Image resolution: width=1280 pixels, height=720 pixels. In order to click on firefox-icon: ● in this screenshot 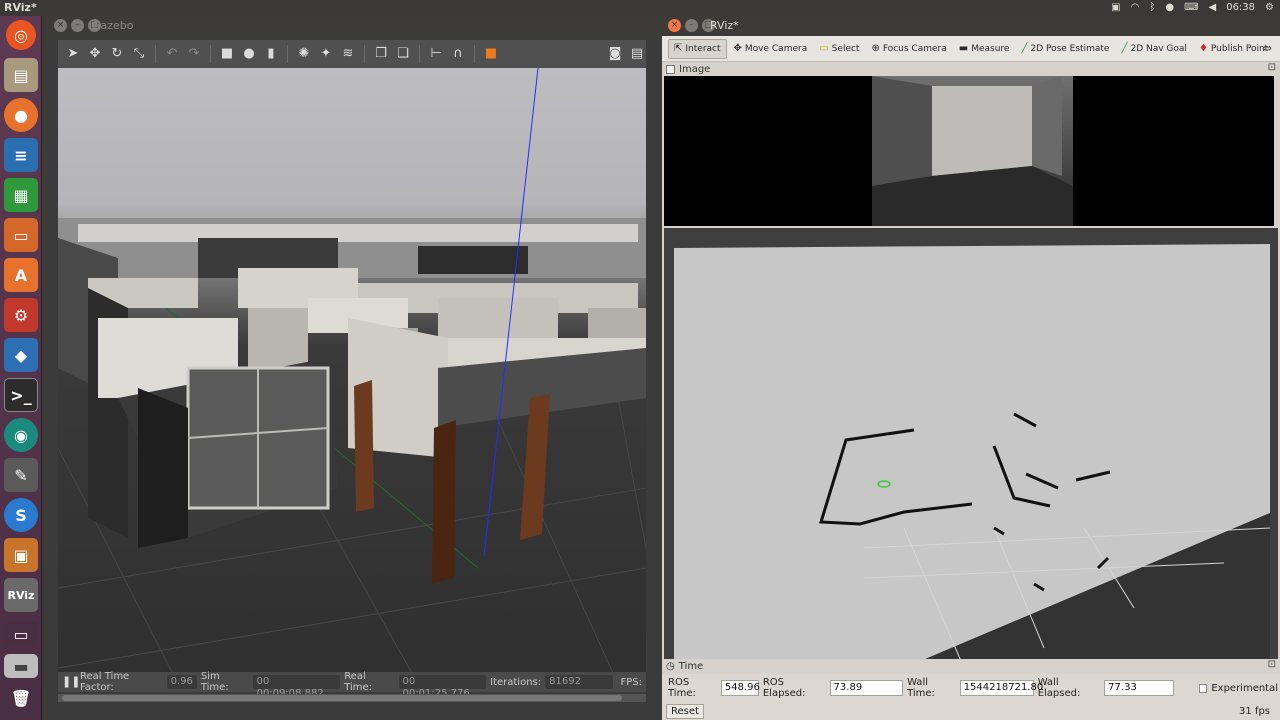, I will do `click(21, 115)`.